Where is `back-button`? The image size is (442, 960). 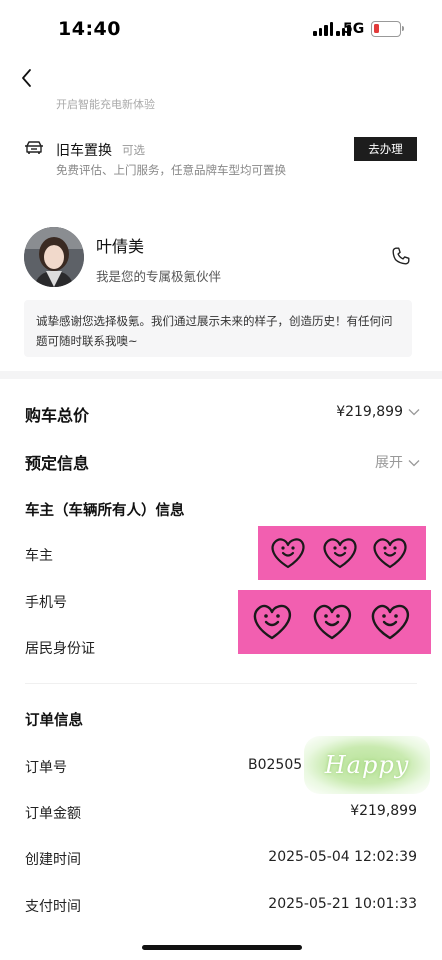 back-button is located at coordinates (28, 78).